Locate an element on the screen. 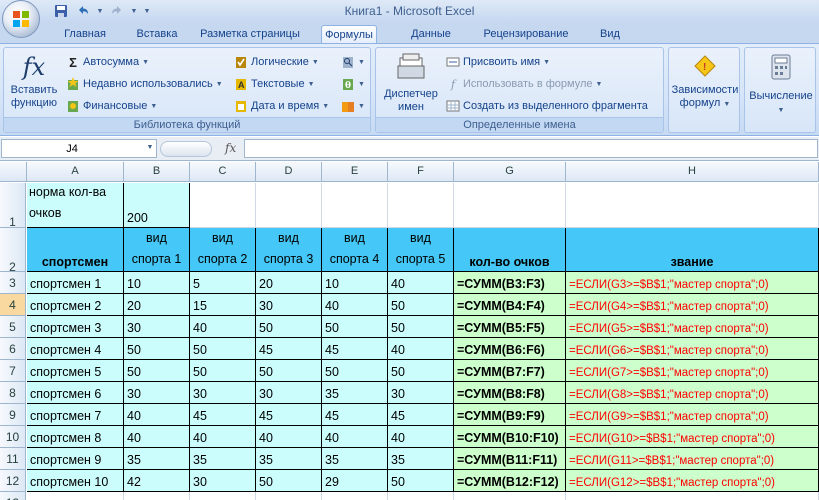  cell-h7: =ЕСЛИ(G7>=$B$1;"мастер спорта";0) is located at coordinates (692, 371).